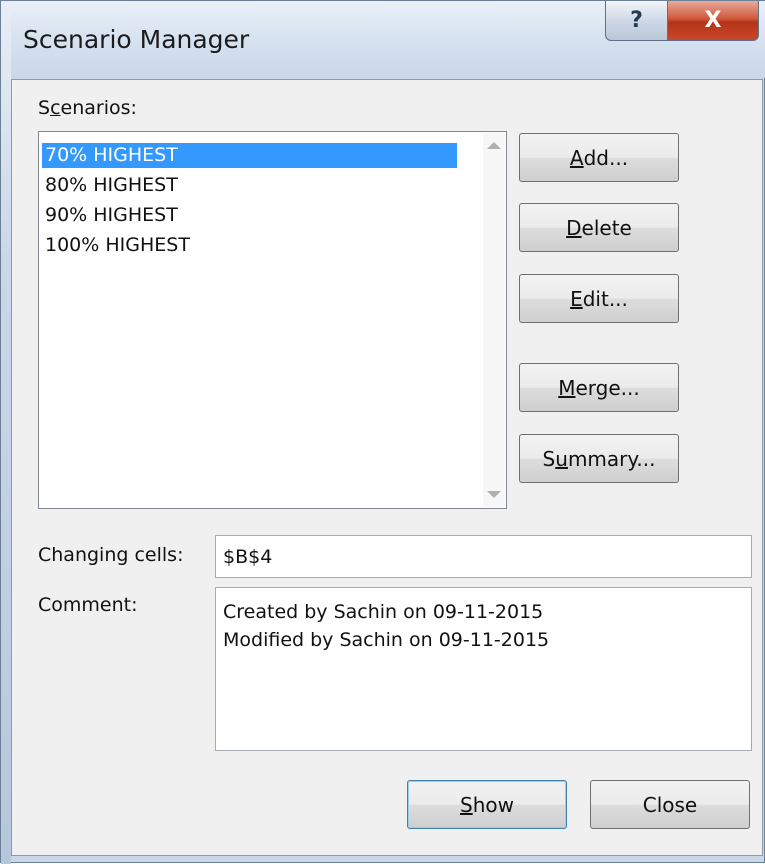 The width and height of the screenshot is (765, 864). I want to click on delete-button: Delete, so click(599, 227).